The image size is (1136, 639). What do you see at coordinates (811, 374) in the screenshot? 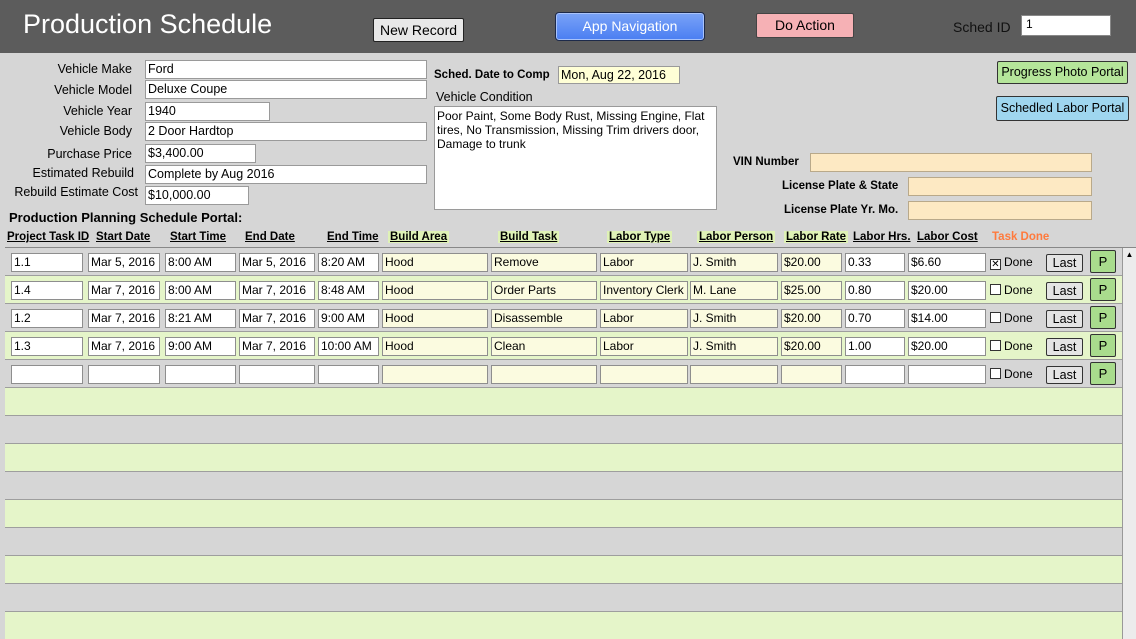
I see `cell-labor-rate` at bounding box center [811, 374].